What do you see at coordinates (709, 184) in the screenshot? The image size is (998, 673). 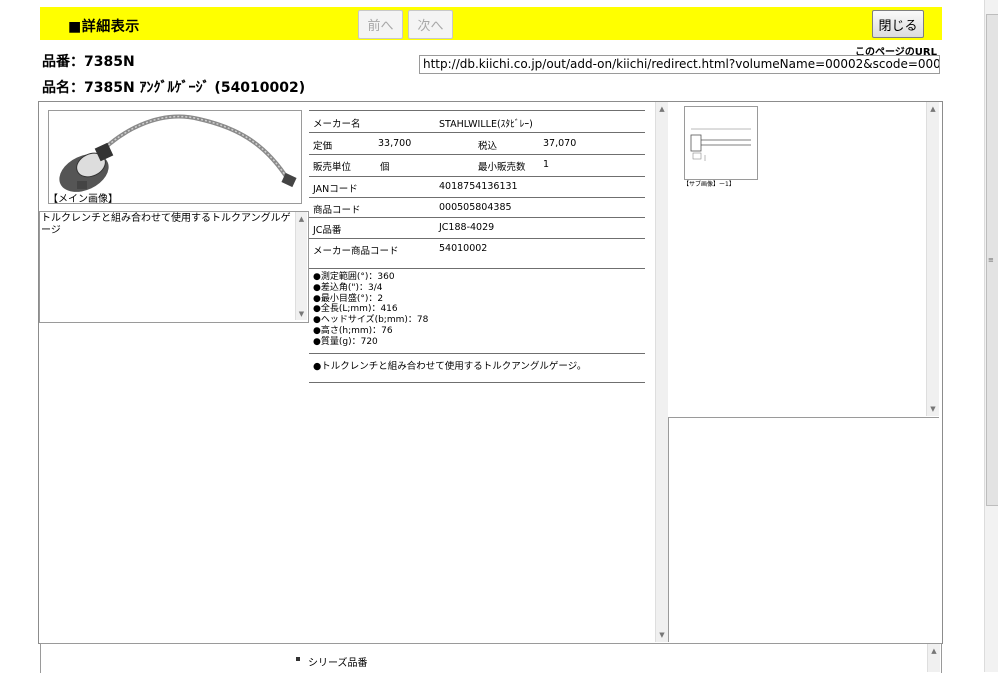 I see `sub-image-caption: 【サブ画像】ー1】` at bounding box center [709, 184].